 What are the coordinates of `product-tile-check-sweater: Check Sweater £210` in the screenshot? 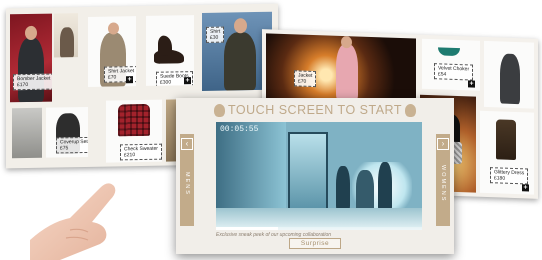 It's located at (134, 131).